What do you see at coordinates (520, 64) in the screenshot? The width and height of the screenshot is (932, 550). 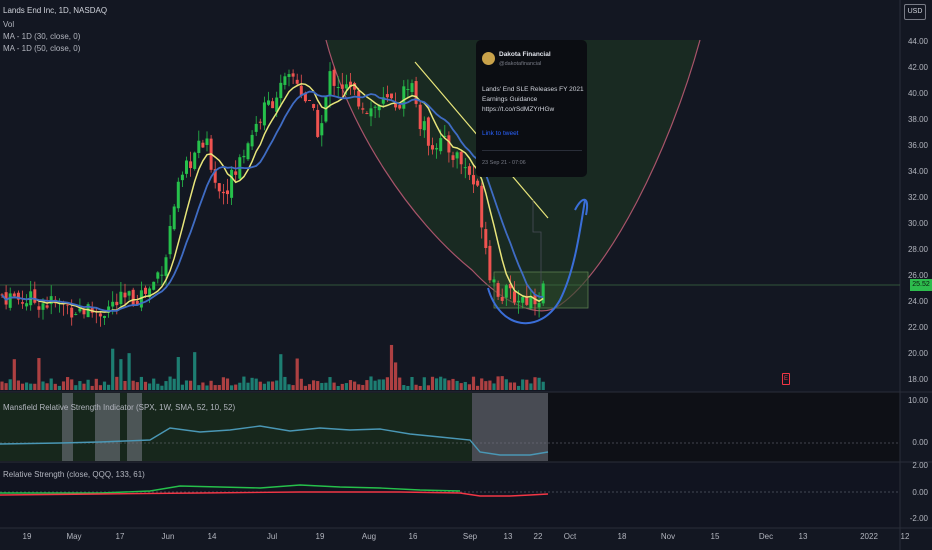 I see `tweet-author-handle: @dakotafinancial` at bounding box center [520, 64].